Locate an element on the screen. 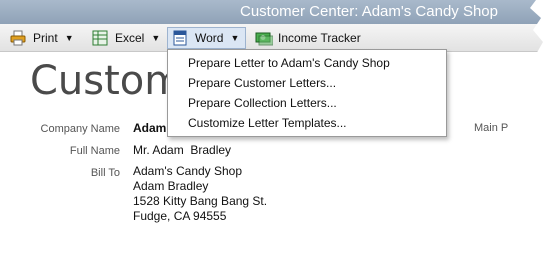 The image size is (550, 266). word-button: Word ▼ is located at coordinates (207, 38).